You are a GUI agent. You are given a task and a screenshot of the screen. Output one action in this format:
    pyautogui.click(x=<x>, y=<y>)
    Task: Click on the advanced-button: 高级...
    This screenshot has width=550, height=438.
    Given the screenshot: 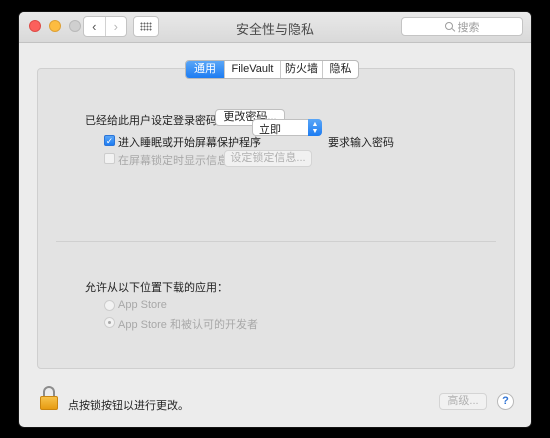 What is the action you would take?
    pyautogui.click(x=463, y=401)
    